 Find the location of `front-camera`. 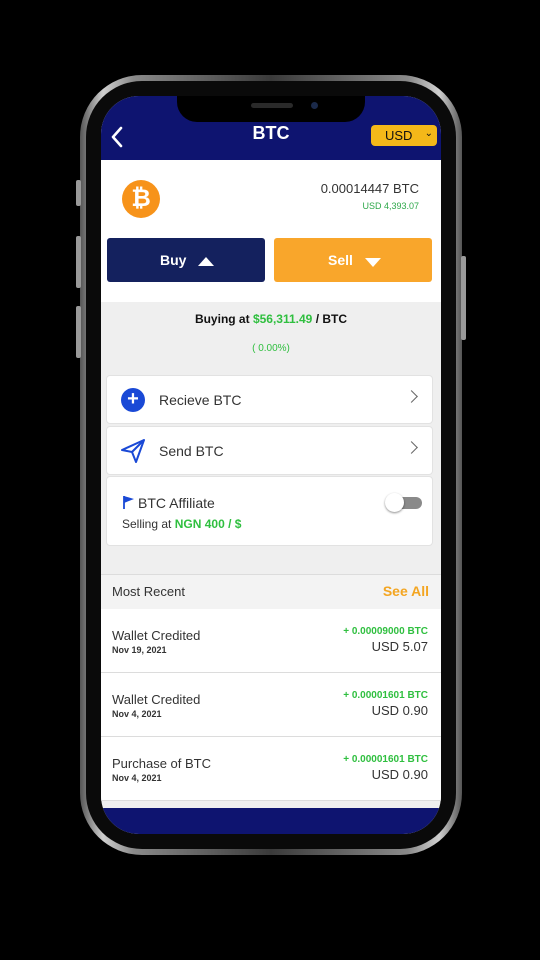

front-camera is located at coordinates (314, 105).